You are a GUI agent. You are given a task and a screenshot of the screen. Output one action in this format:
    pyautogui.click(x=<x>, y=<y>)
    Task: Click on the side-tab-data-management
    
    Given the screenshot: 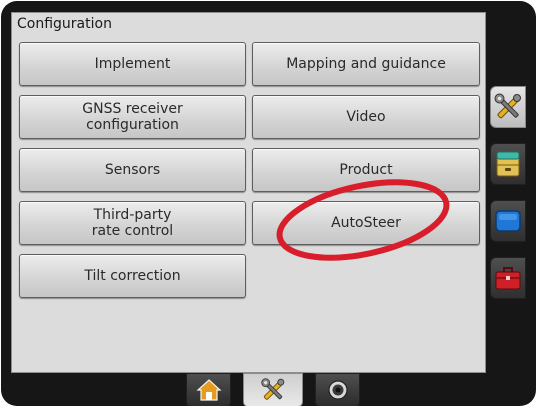 What is the action you would take?
    pyautogui.click(x=508, y=164)
    